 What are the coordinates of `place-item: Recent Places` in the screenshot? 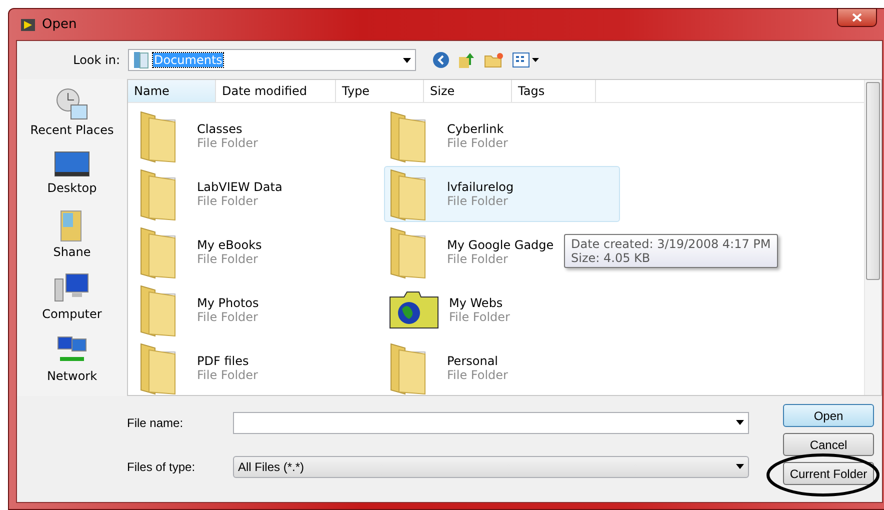 It's located at (72, 112).